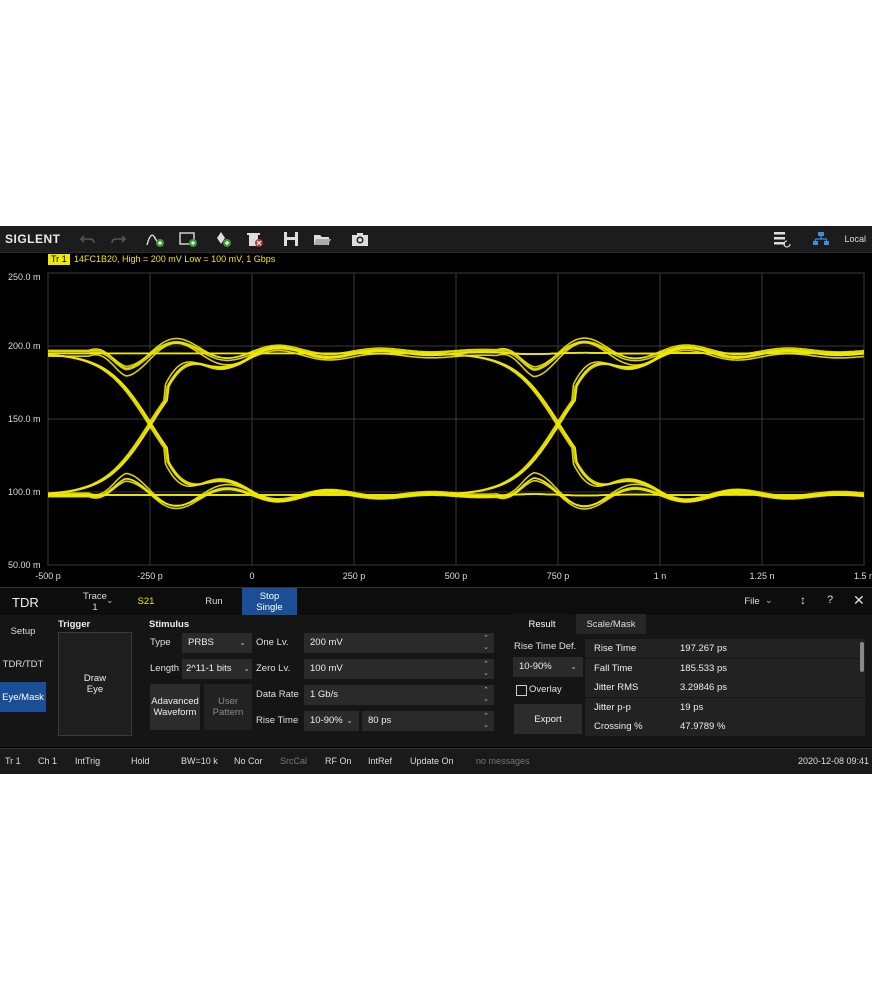 Image resolution: width=872 pixels, height=1000 pixels. What do you see at coordinates (834, 761) in the screenshot?
I see `status-datetime: 2020-12-08 09:41` at bounding box center [834, 761].